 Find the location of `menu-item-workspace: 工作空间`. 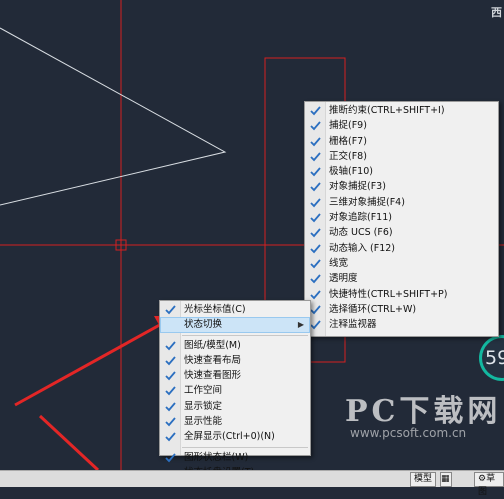

menu-item-workspace: 工作空间 is located at coordinates (235, 390).